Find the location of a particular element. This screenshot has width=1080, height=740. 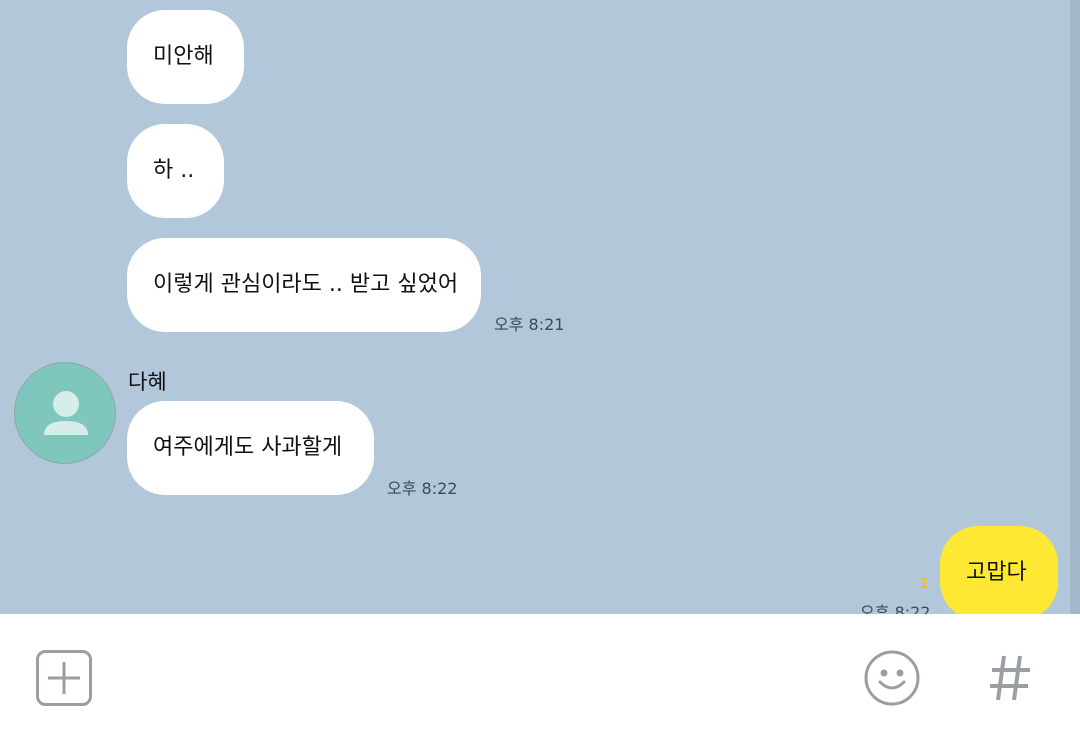

incoming-message-bubble: 하 .. is located at coordinates (175, 171).